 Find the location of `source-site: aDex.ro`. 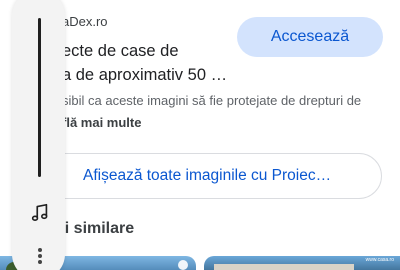

source-site: aDex.ro is located at coordinates (85, 21).